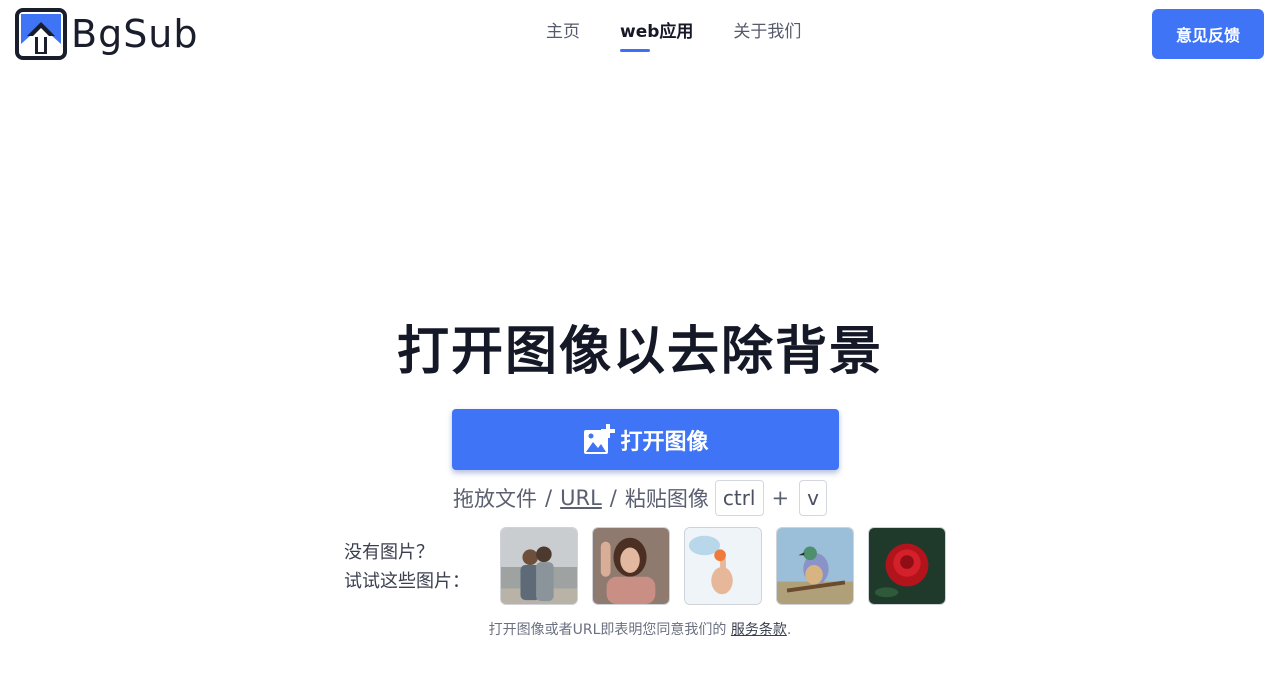 This screenshot has width=1280, height=687. Describe the element at coordinates (666, 499) in the screenshot. I see `paste-text: 粘贴图像` at that location.